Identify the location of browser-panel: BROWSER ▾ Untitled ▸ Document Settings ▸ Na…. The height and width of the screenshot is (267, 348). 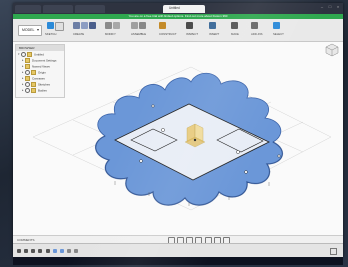
(40, 71).